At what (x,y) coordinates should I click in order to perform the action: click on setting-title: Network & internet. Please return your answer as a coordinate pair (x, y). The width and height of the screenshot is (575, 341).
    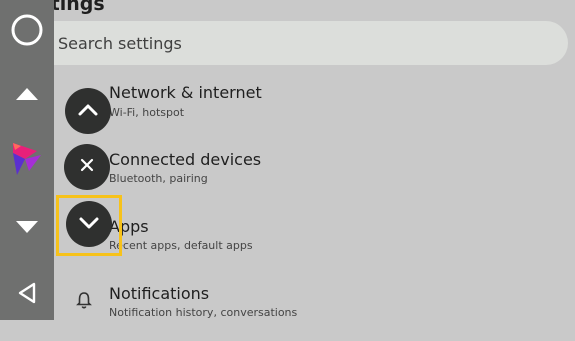
    Looking at the image, I should click on (185, 92).